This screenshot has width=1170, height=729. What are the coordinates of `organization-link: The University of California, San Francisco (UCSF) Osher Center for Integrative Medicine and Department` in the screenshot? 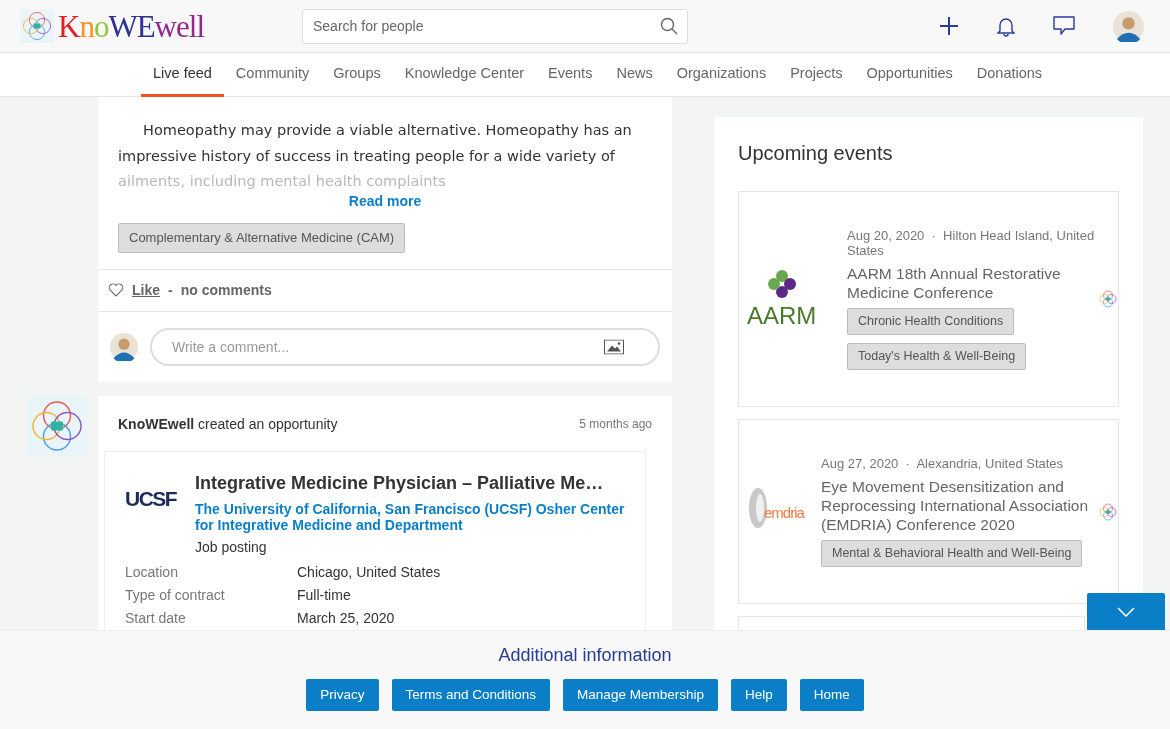 It's located at (410, 516).